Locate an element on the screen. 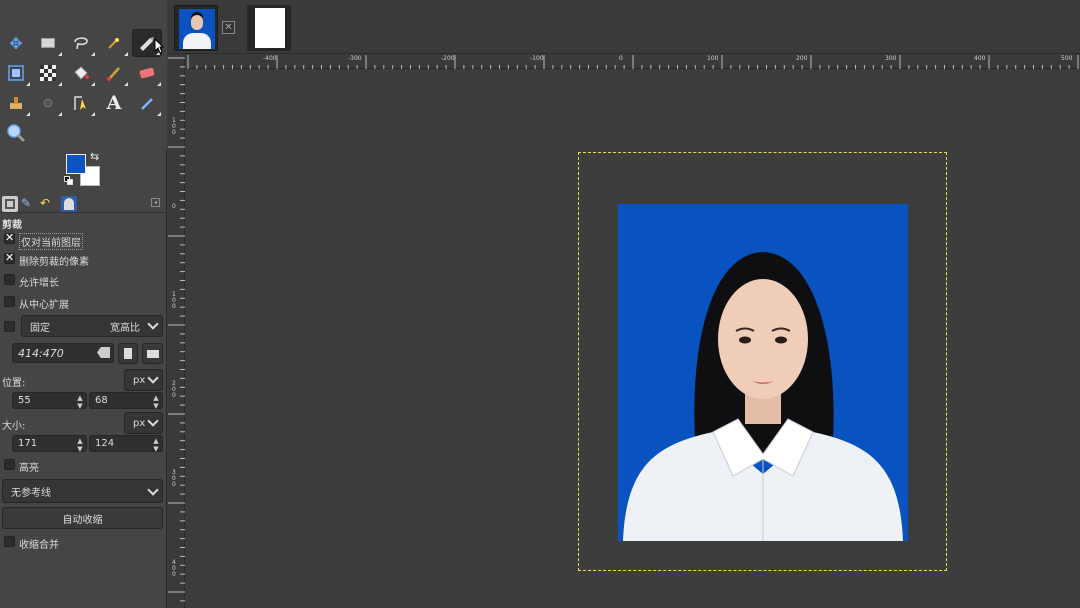 The width and height of the screenshot is (1080, 608). size-height-input: 124 ▲ ▼ is located at coordinates (126, 444).